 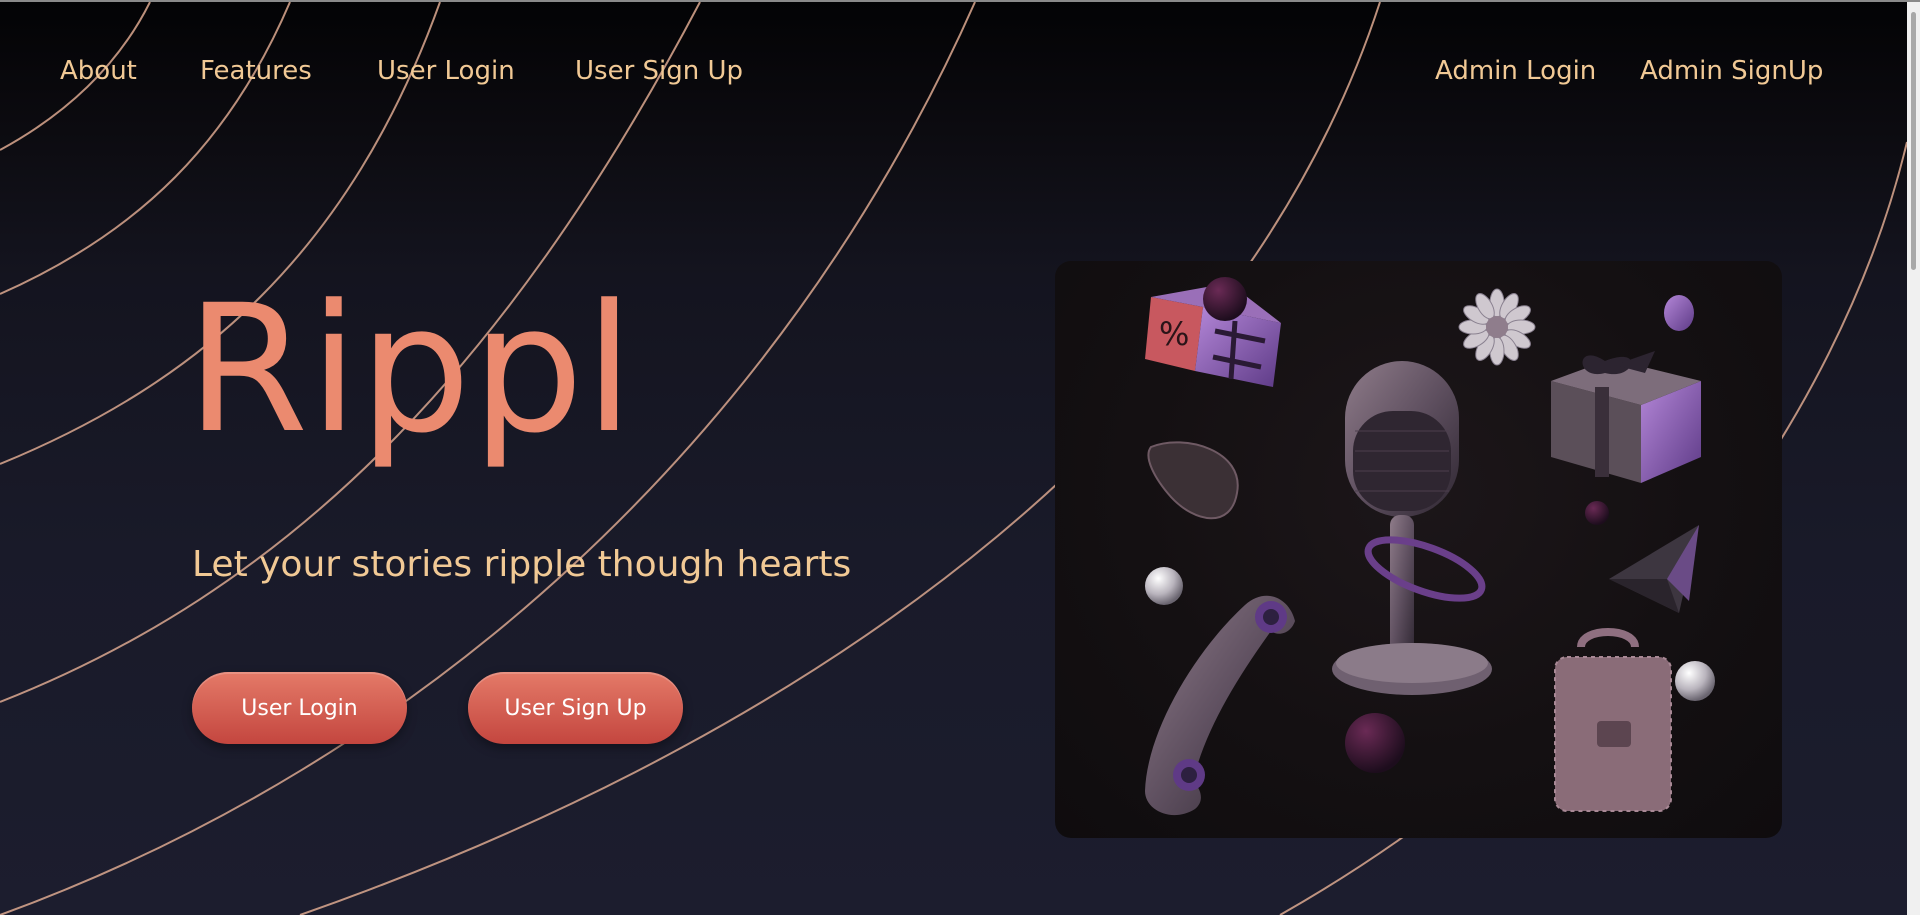 What do you see at coordinates (446, 71) in the screenshot?
I see `nav-user-login: User Login` at bounding box center [446, 71].